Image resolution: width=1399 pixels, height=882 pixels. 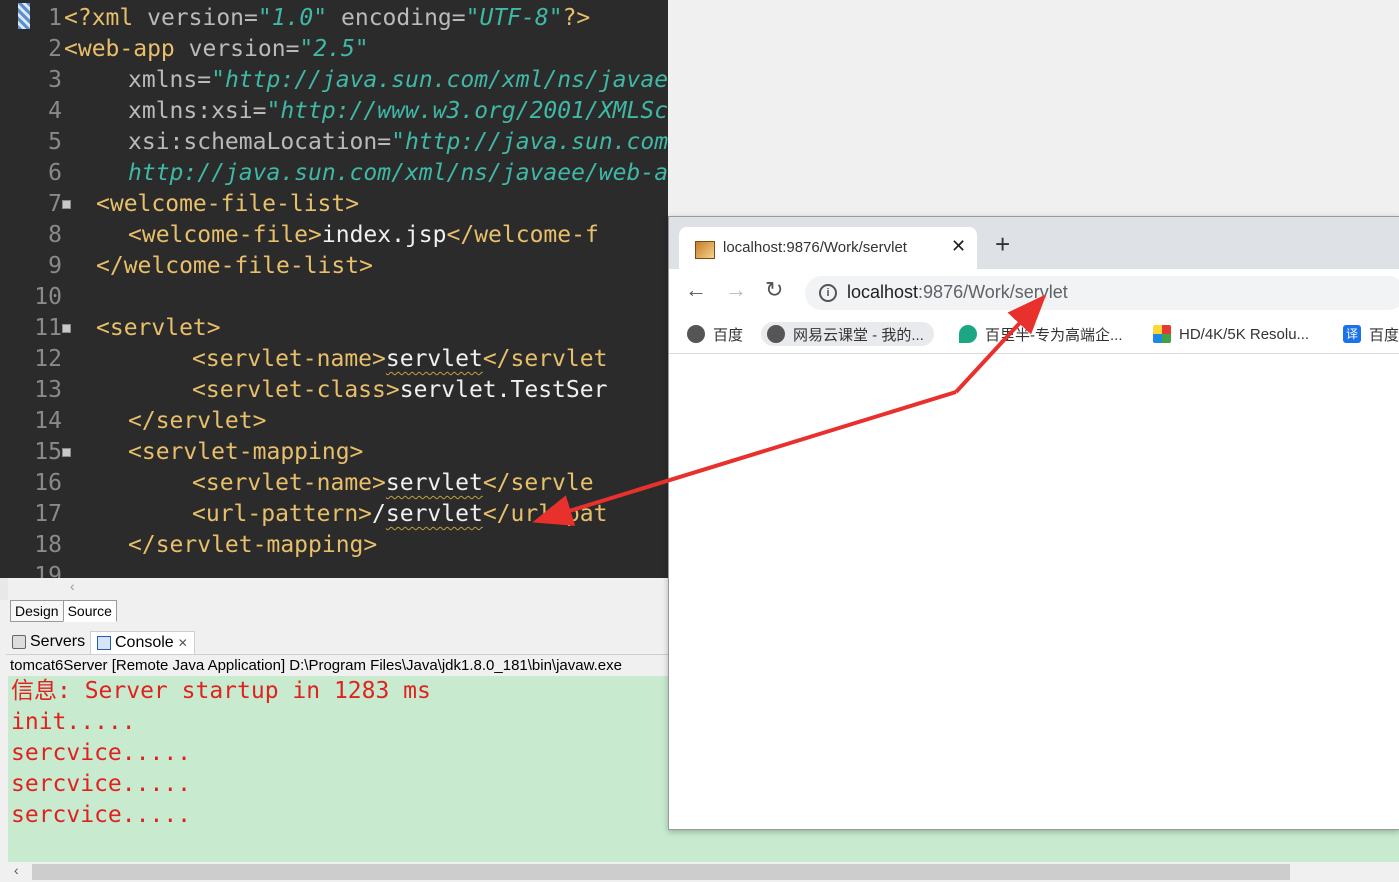 I want to click on code-line-1: <?xml version="1.0" encoding="UTF-8"?>, so click(x=327, y=18).